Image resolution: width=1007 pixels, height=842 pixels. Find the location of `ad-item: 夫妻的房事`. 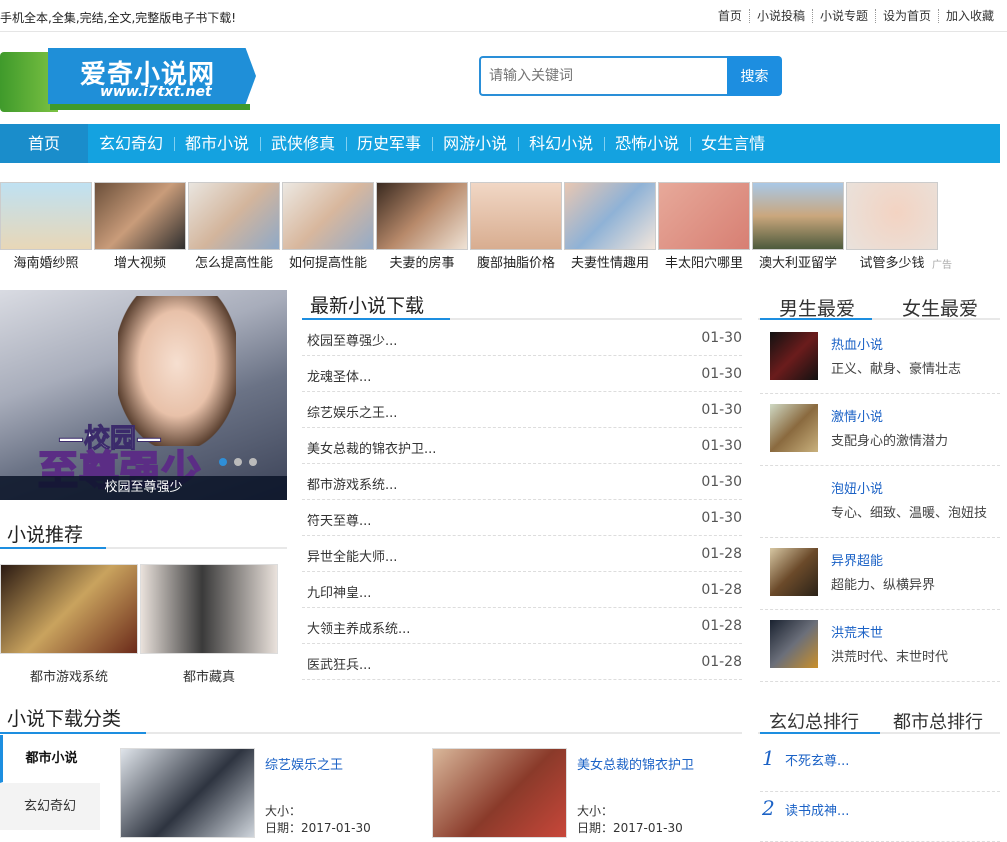

ad-item: 夫妻的房事 is located at coordinates (422, 226).